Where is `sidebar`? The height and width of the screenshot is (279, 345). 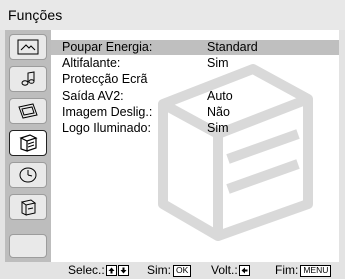
sidebar is located at coordinates (28, 146).